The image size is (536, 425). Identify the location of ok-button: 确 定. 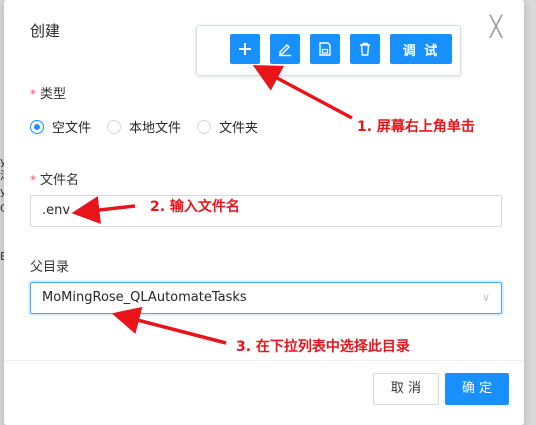
(477, 389).